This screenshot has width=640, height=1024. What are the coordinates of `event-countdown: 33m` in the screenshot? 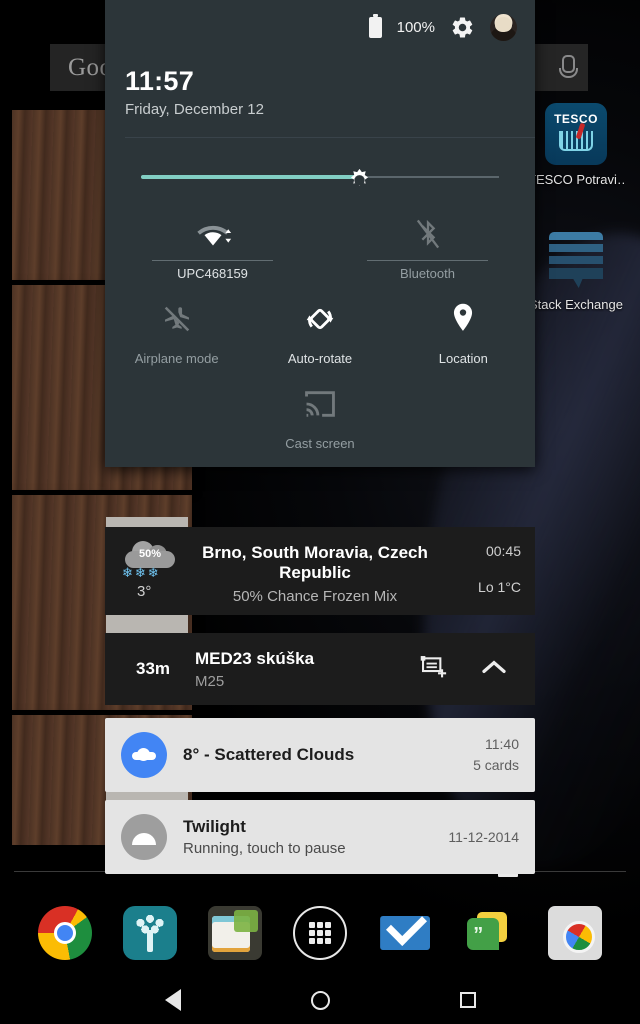 It's located at (153, 668).